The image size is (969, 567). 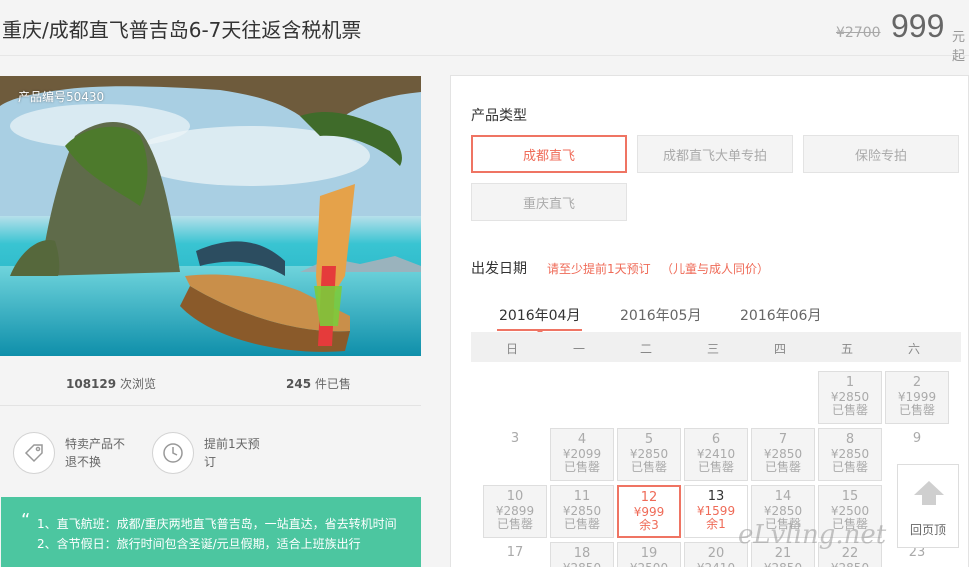 What do you see at coordinates (549, 202) in the screenshot?
I see `product-type-option: 重庆直飞` at bounding box center [549, 202].